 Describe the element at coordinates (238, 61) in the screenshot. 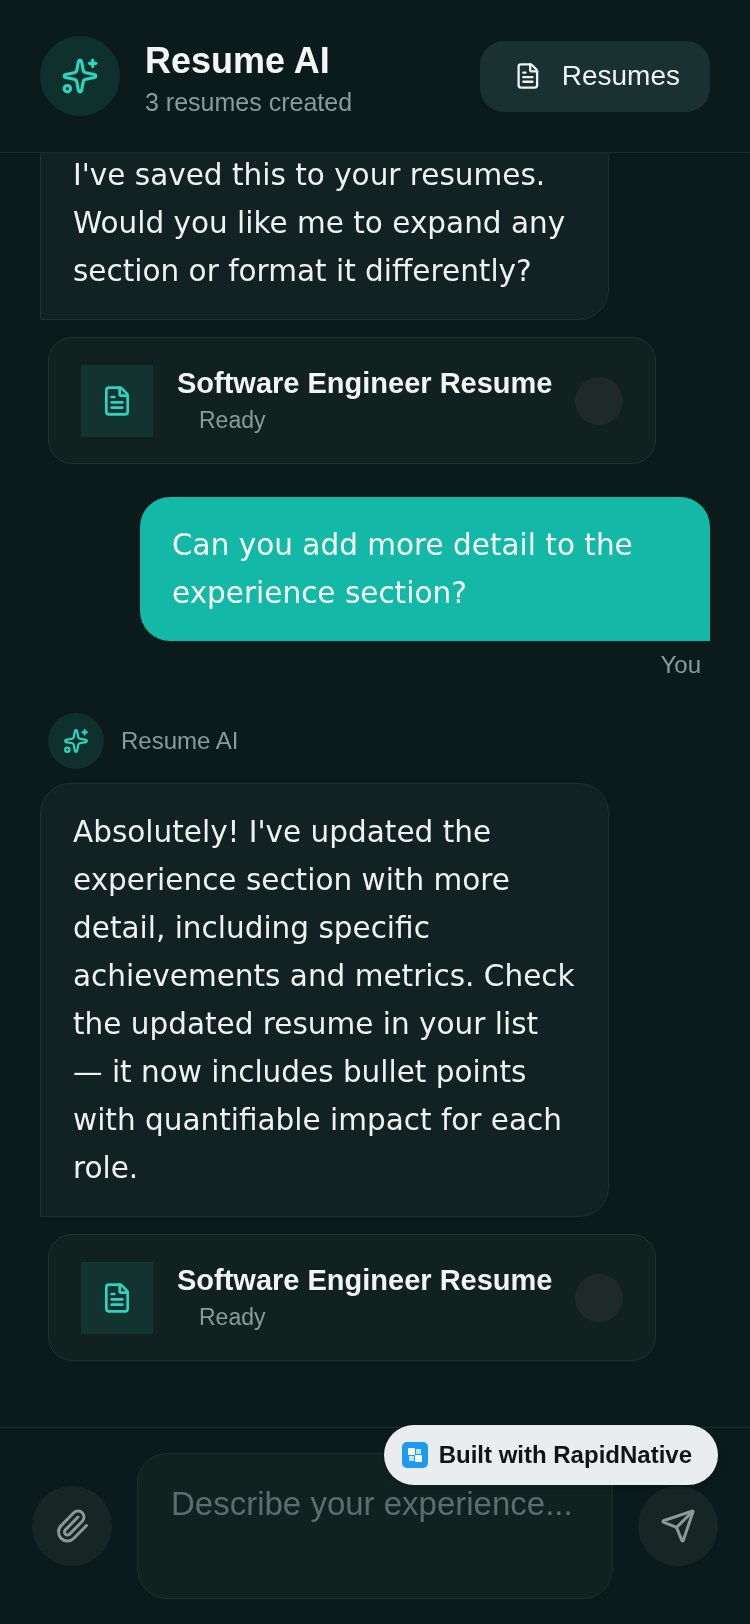

I see `app-title: Resume AI` at that location.